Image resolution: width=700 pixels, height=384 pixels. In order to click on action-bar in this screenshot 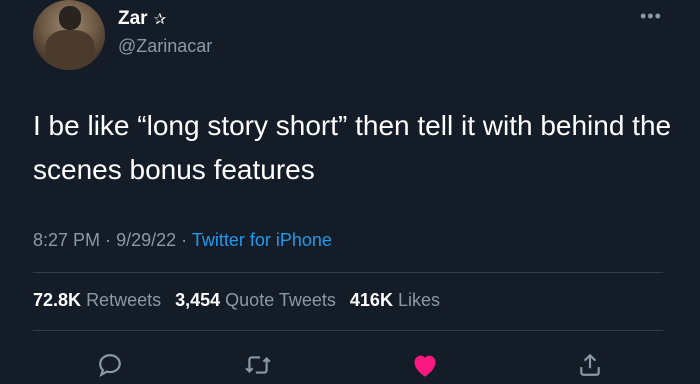, I will do `click(350, 365)`.